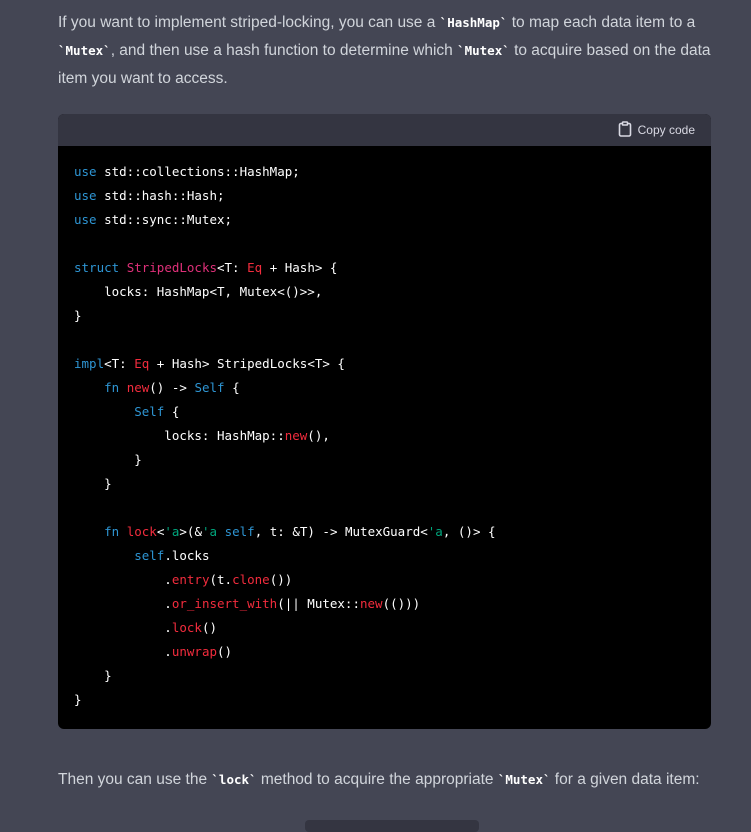  I want to click on code-token: struct, so click(97, 267).